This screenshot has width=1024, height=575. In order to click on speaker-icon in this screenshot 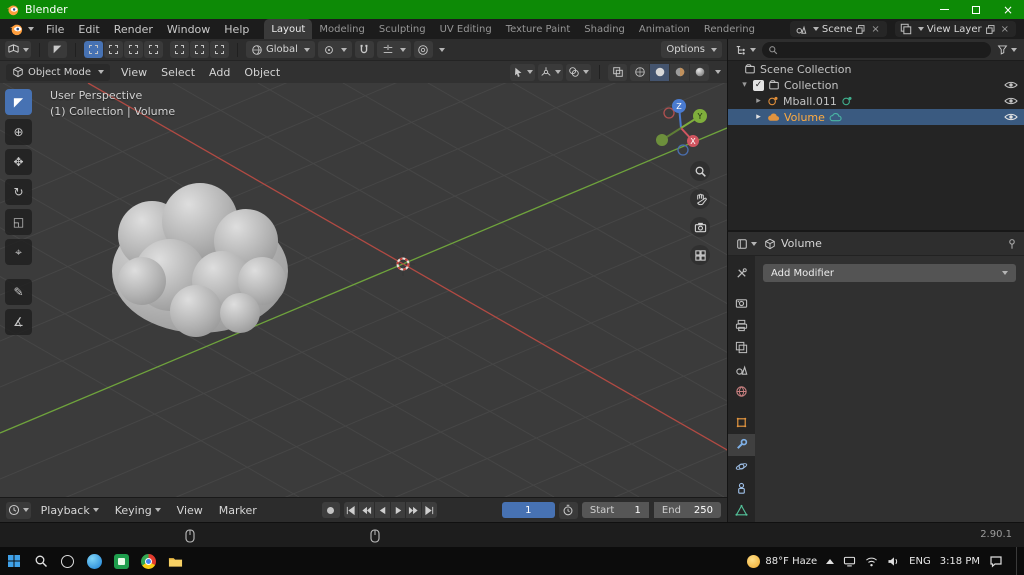, I will do `click(893, 561)`.